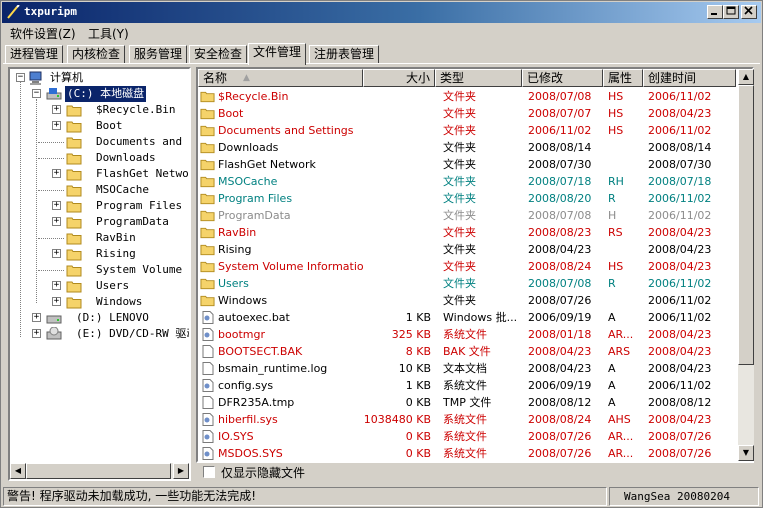 The height and width of the screenshot is (508, 763). I want to click on file-row: Users 文件夹 2008/07/08 R 2006/11/02, so click(467, 283).